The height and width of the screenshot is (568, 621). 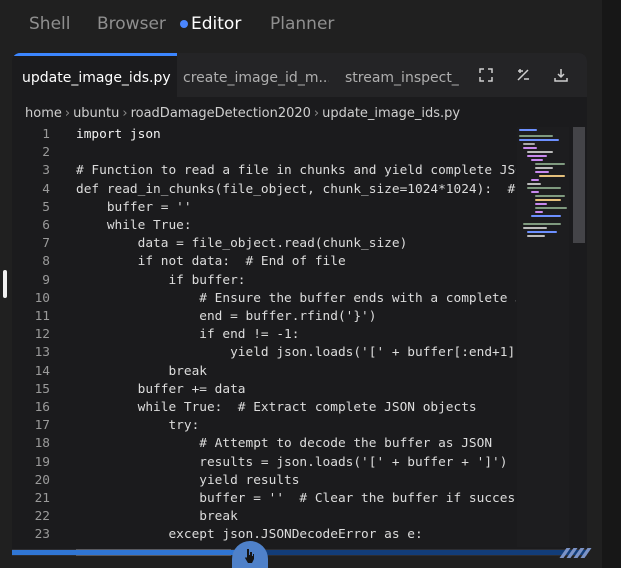 I want to click on code-line-text: end = buffer.rfind('}'), so click(x=296, y=317).